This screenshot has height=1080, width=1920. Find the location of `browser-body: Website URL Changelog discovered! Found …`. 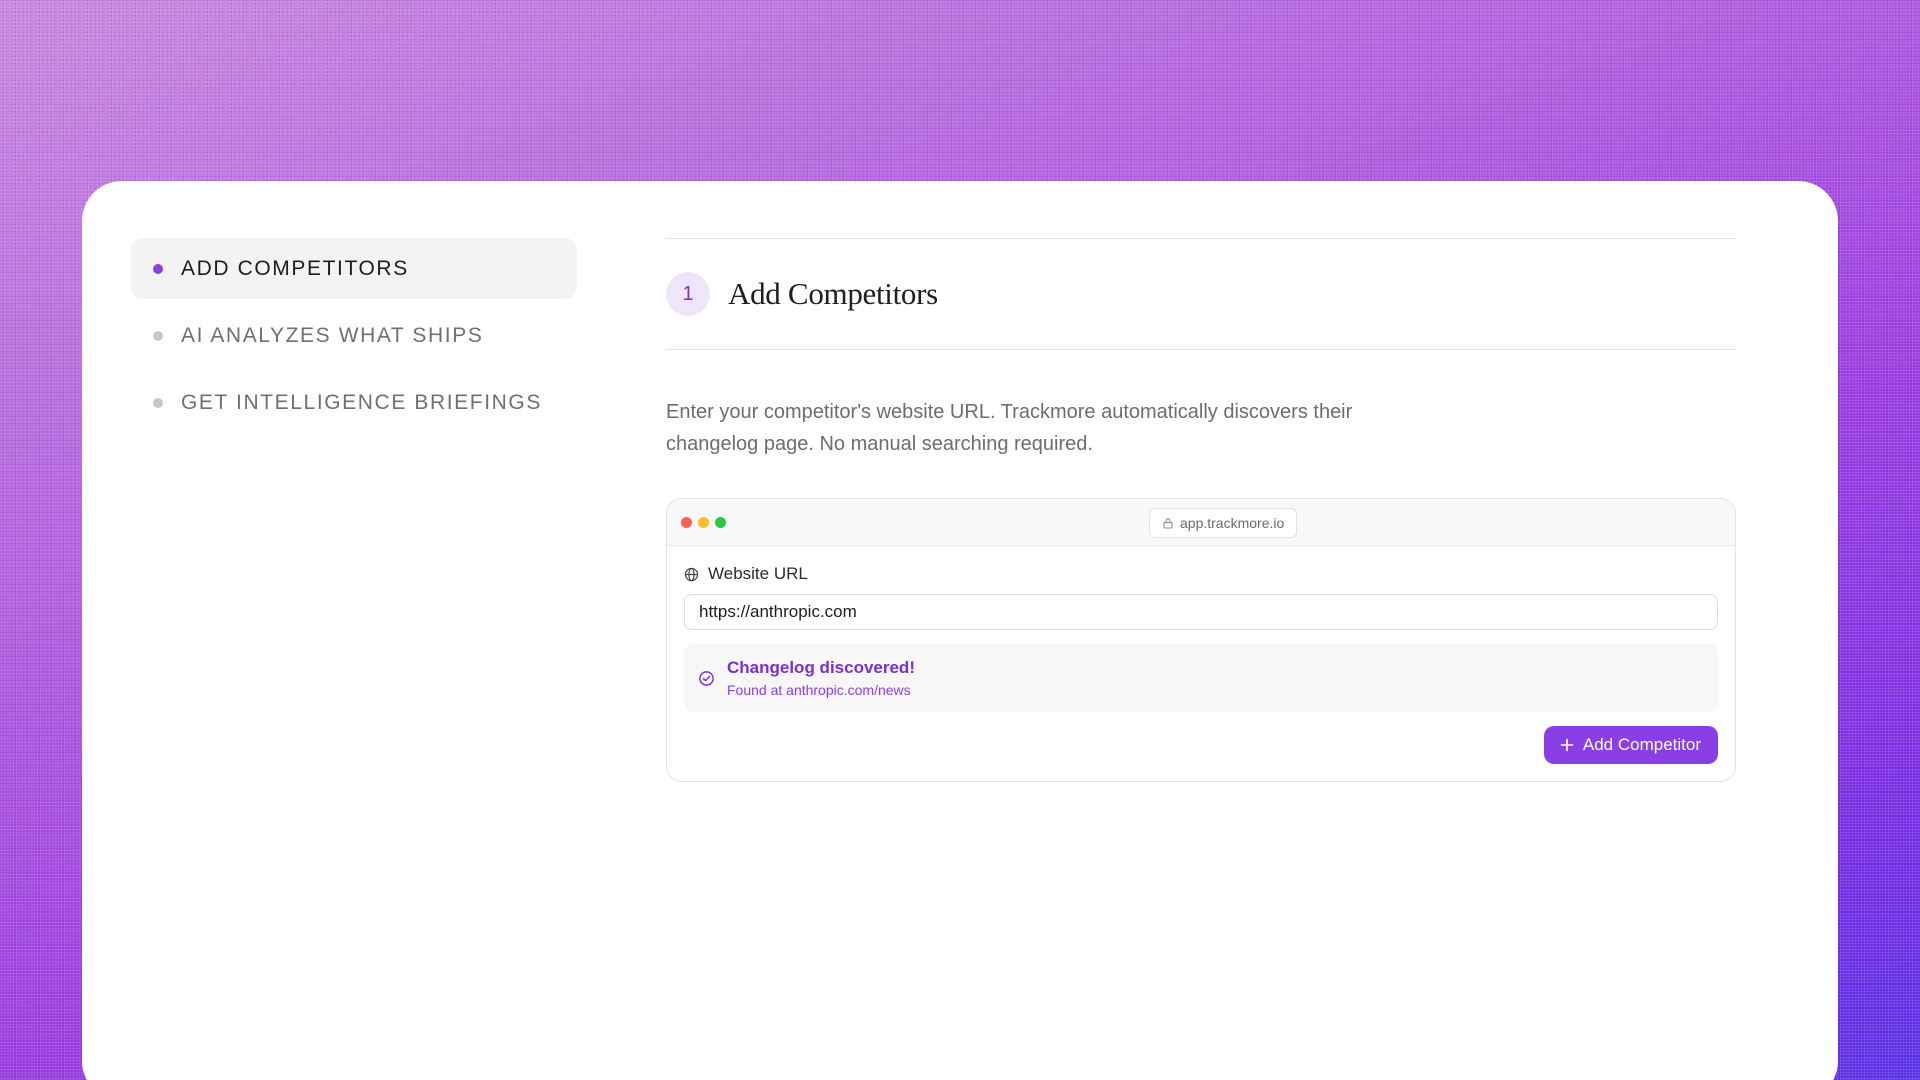

browser-body: Website URL Changelog discovered! Found … is located at coordinates (1201, 638).